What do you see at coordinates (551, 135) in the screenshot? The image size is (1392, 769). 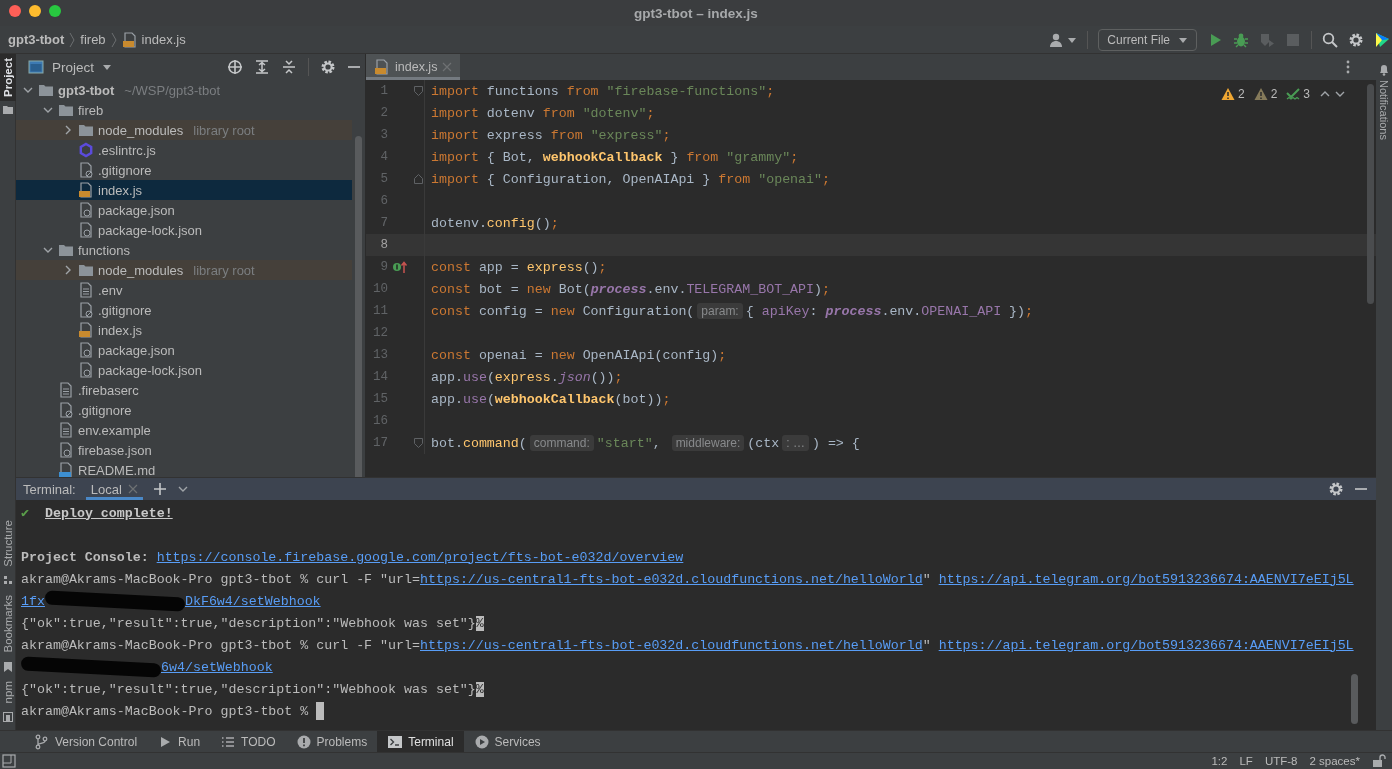 I see `code-line: import express from "express";` at bounding box center [551, 135].